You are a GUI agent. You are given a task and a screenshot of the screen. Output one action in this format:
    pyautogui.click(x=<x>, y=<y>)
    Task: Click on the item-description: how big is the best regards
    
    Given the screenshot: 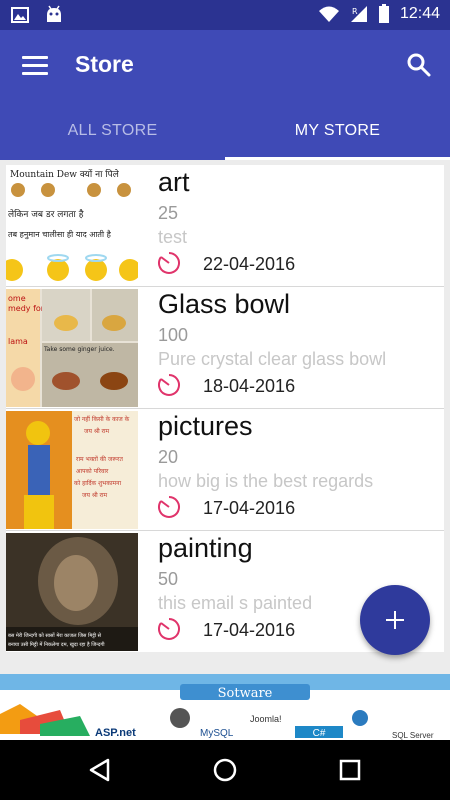 What is the action you would take?
    pyautogui.click(x=266, y=481)
    